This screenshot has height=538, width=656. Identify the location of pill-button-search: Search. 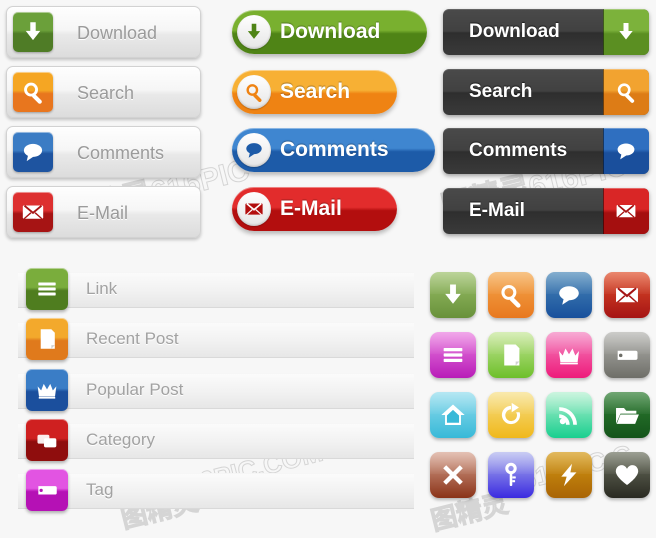
(314, 92).